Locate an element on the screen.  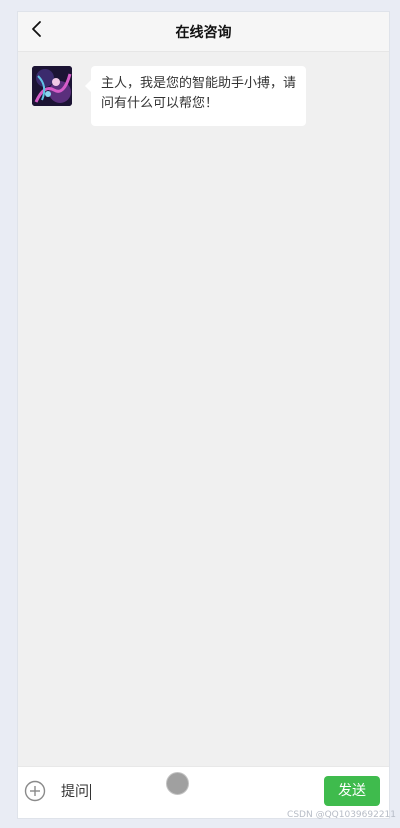
watermark: CSDN @QQ1039692211 is located at coordinates (341, 815).